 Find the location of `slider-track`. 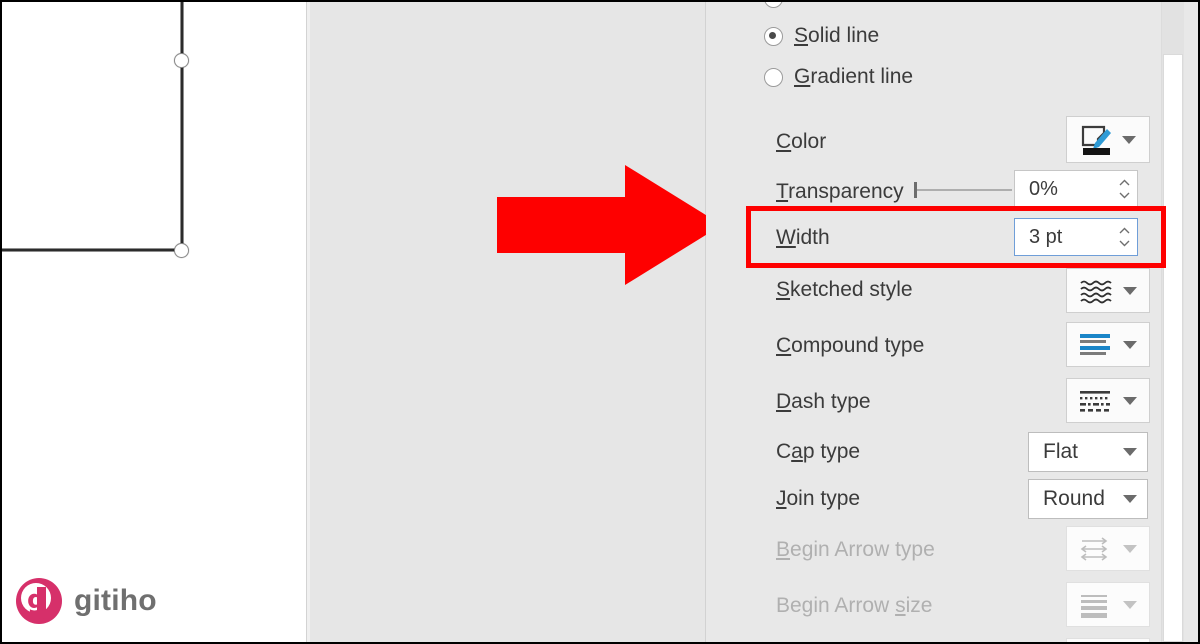

slider-track is located at coordinates (963, 190).